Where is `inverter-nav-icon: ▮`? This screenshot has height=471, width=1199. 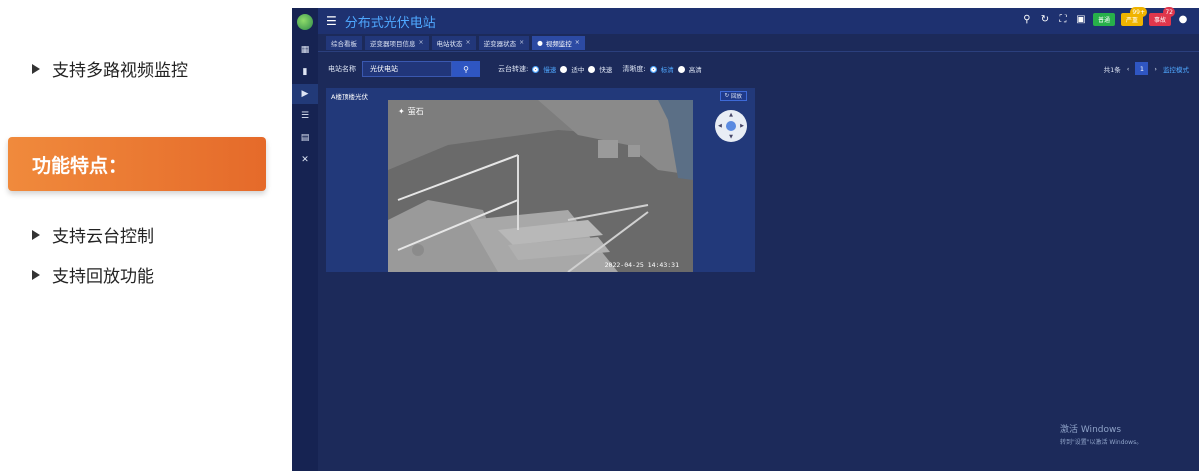
inverter-nav-icon: ▮ is located at coordinates (305, 72).